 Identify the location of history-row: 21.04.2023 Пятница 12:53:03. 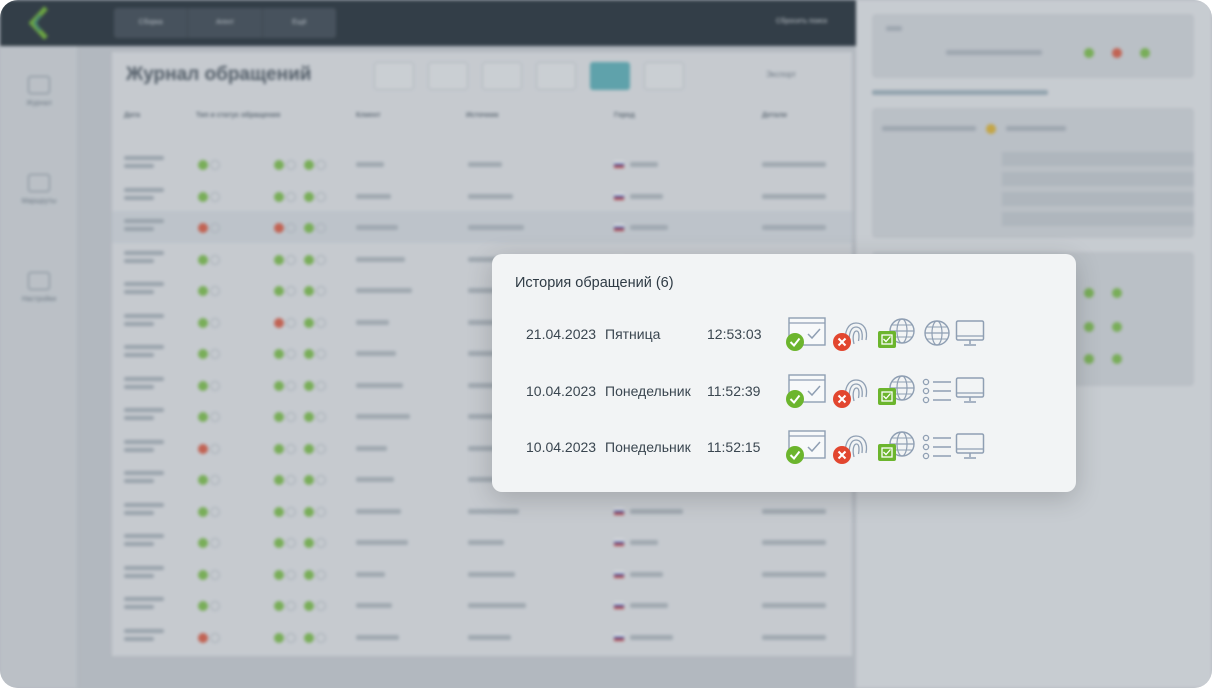
(784, 336).